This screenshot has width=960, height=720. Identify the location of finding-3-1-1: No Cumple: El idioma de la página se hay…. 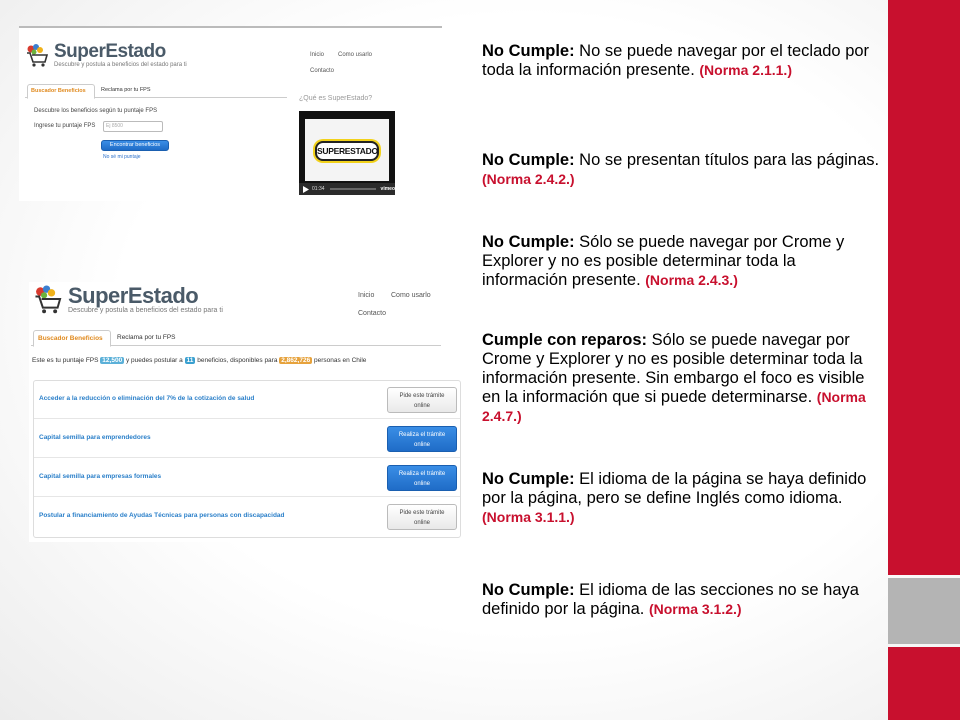
(682, 498).